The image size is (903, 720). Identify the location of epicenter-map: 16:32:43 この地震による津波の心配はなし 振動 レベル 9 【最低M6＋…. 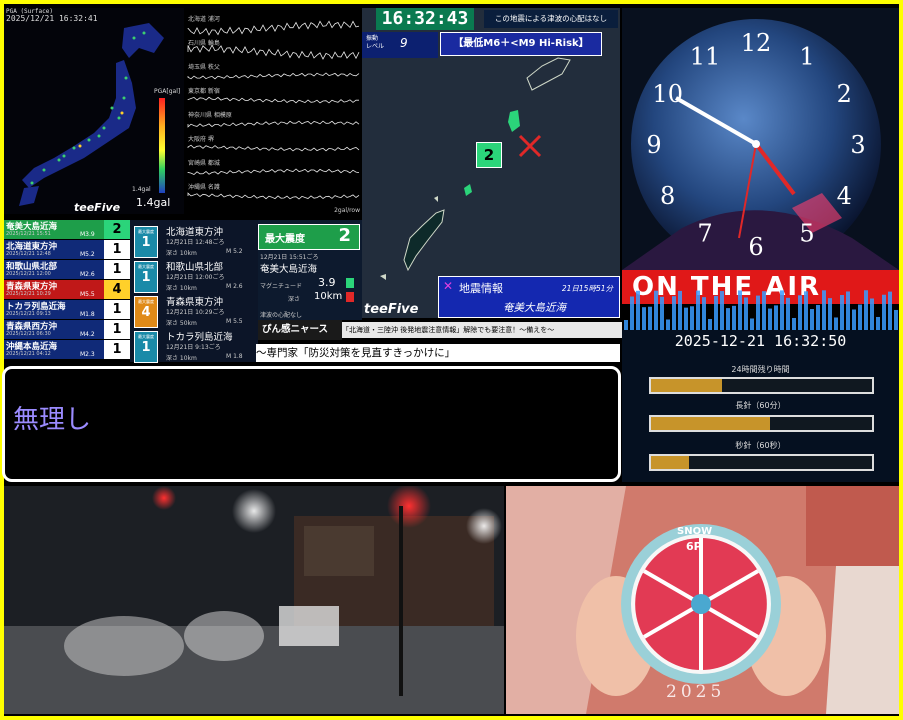
(491, 163).